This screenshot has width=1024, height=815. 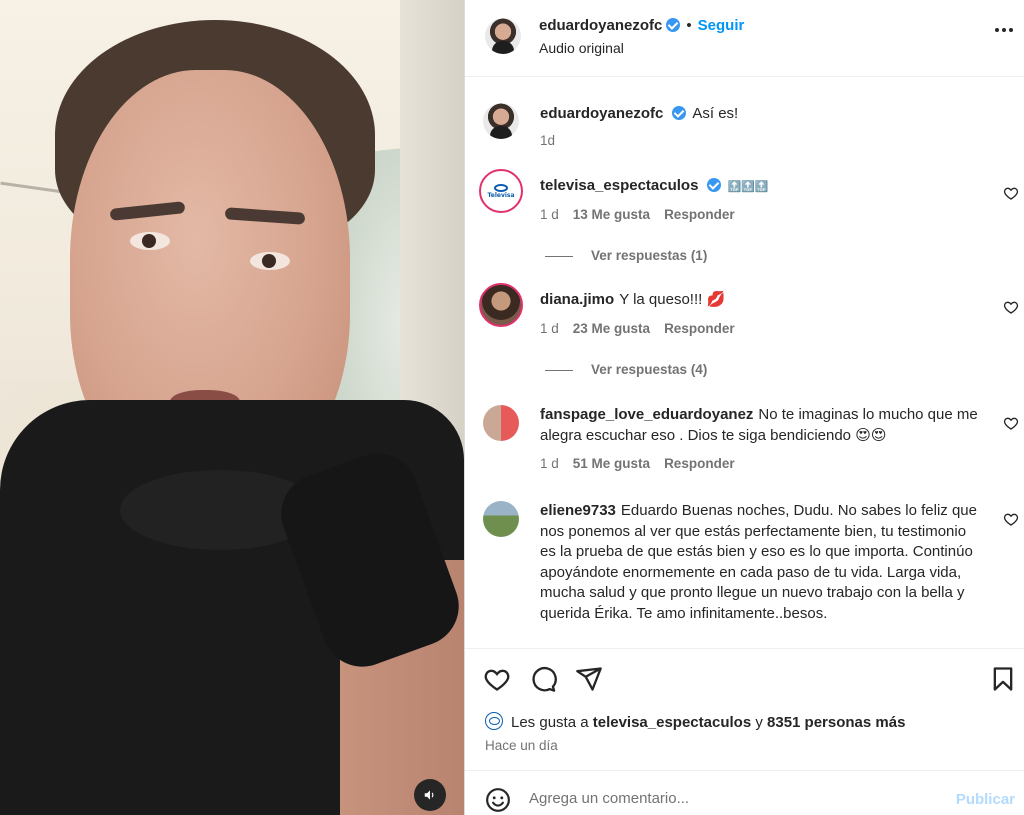 What do you see at coordinates (611, 214) in the screenshot?
I see `comment-like-count: 13 Me gusta` at bounding box center [611, 214].